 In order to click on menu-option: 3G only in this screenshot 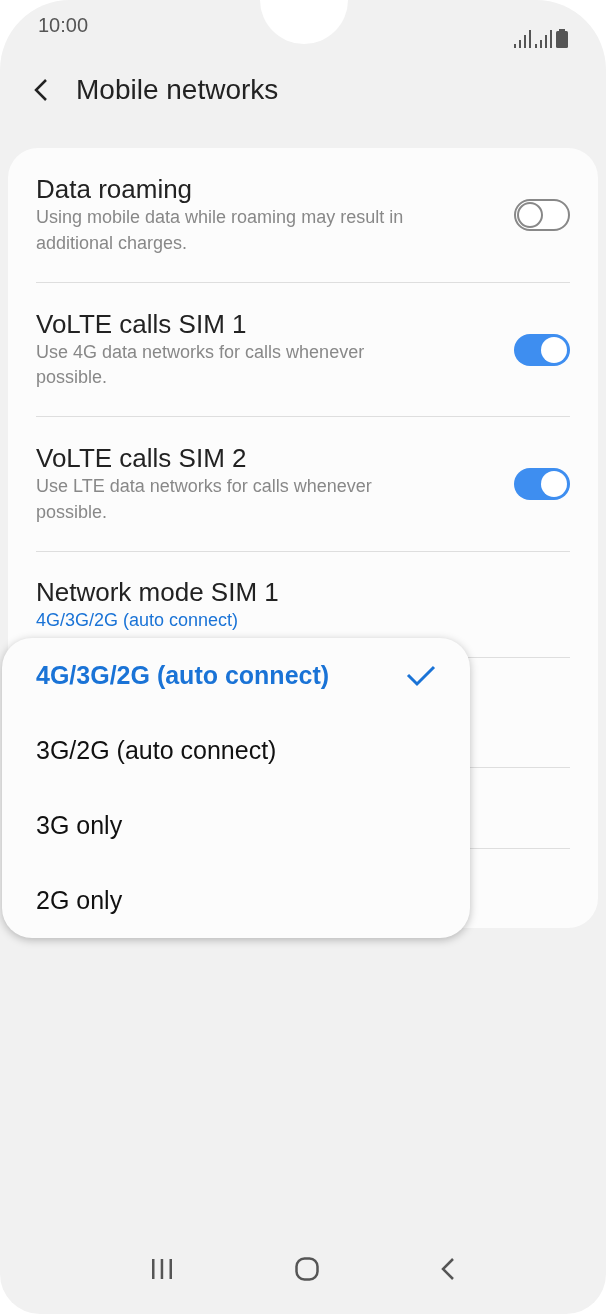, I will do `click(236, 825)`.